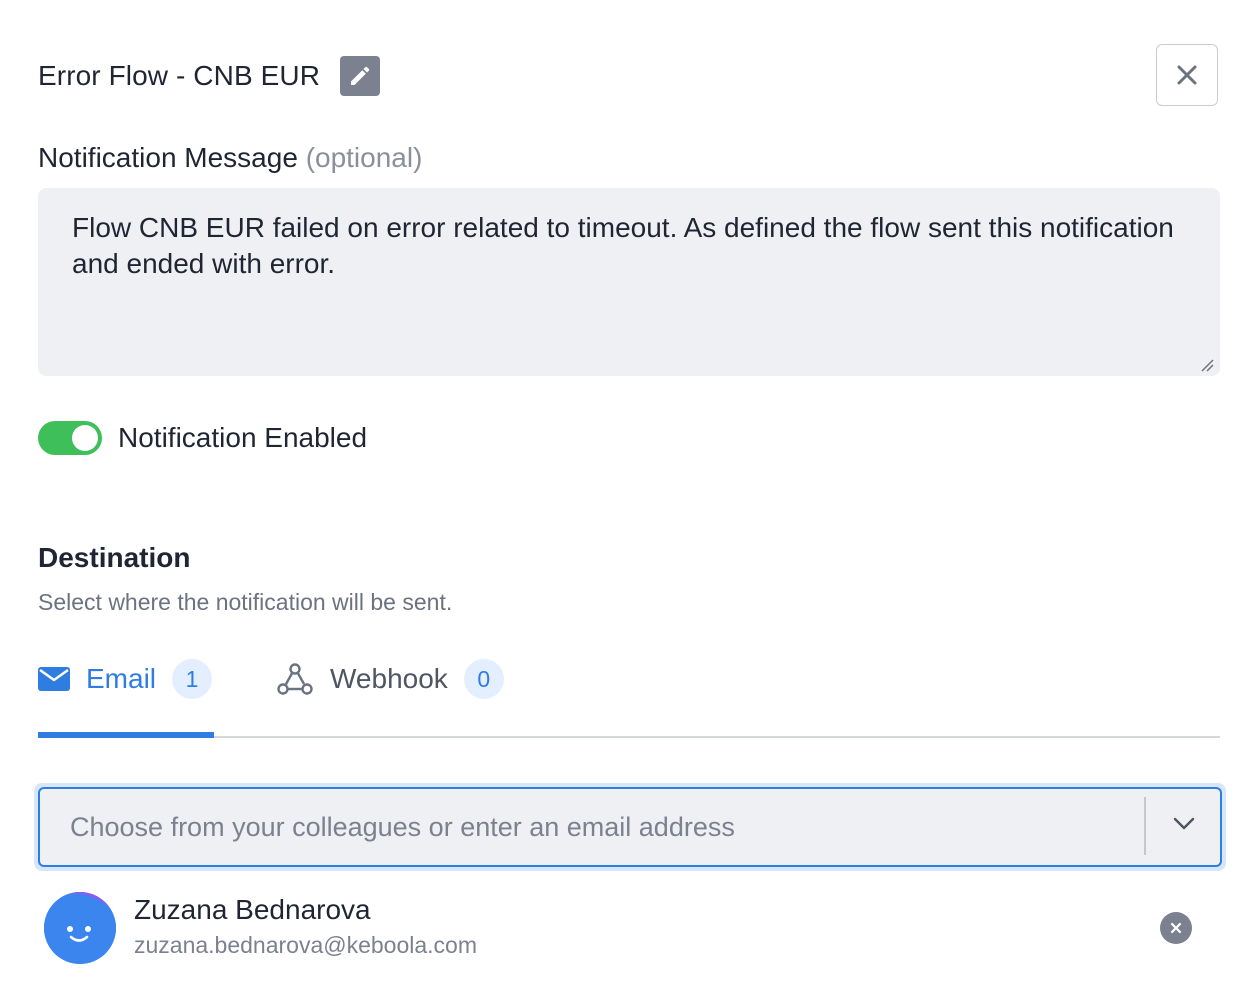  I want to click on avatar-face-icon, so click(80, 928).